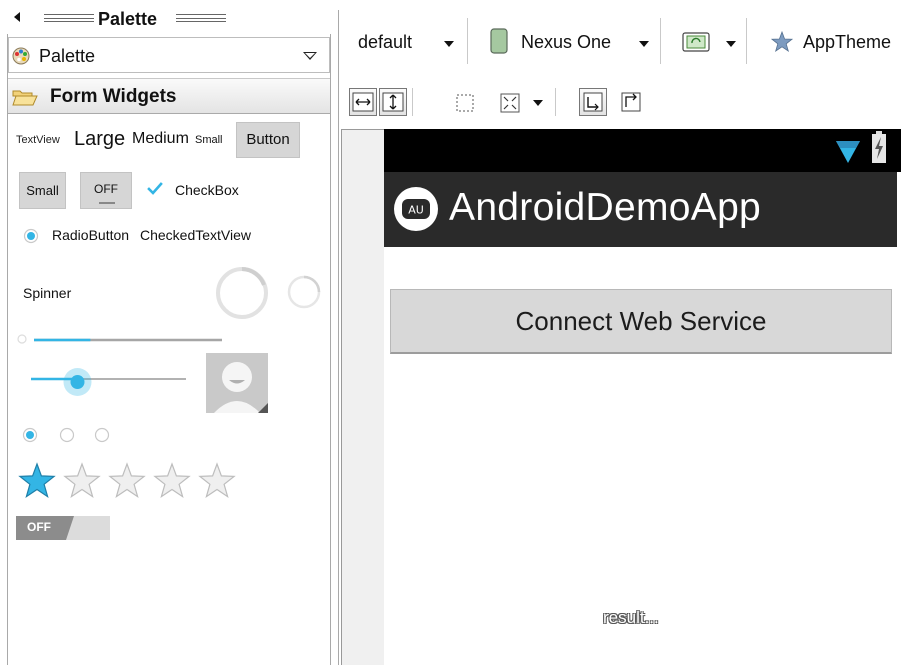 The height and width of the screenshot is (665, 901). Describe the element at coordinates (363, 397) in the screenshot. I see `canvas-margin` at that location.